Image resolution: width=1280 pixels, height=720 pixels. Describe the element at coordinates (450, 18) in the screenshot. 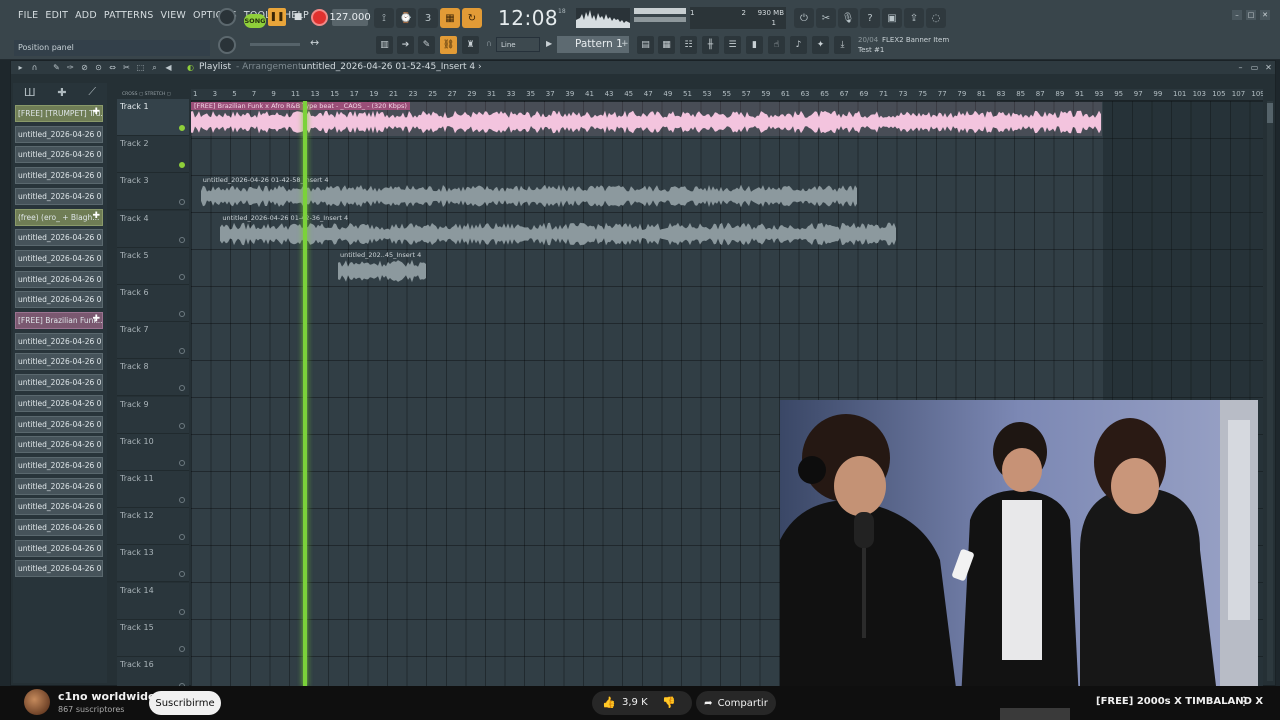

I see `step-edit-icon: ▦` at that location.